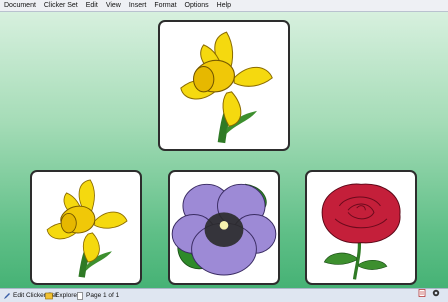 This screenshot has width=448, height=302. Describe the element at coordinates (224, 295) in the screenshot. I see `status-bar: Edit Clicker Set Explorer Page 1 of 1` at that location.